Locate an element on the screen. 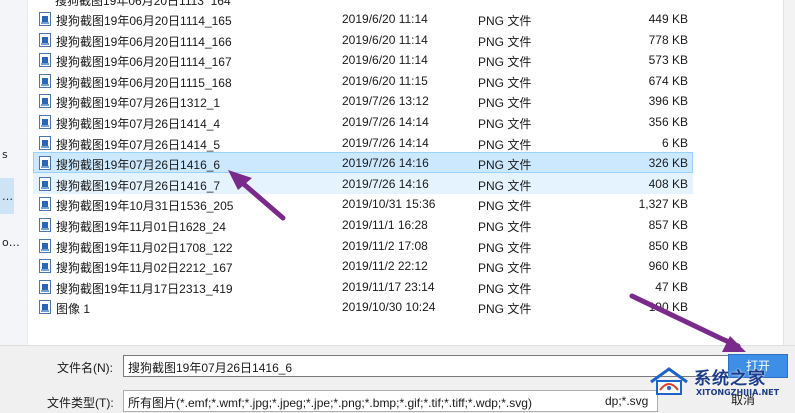 The image size is (795, 413). watermark-text: 系统之家 is located at coordinates (730, 379).